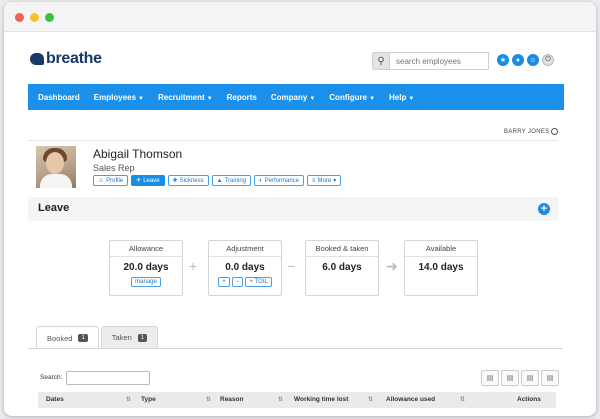 The image size is (600, 419). I want to click on adjustment-value: 0.0 days, so click(245, 267).